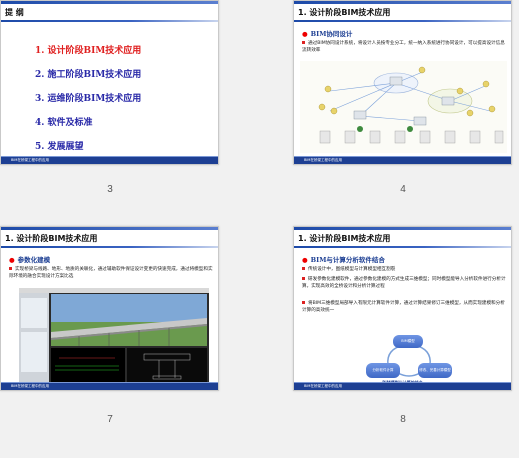 The height and width of the screenshot is (458, 519). Describe the element at coordinates (404, 269) in the screenshot. I see `bullet-text-1: 传统设计中，图纸模型与计算模型相互割裂` at that location.